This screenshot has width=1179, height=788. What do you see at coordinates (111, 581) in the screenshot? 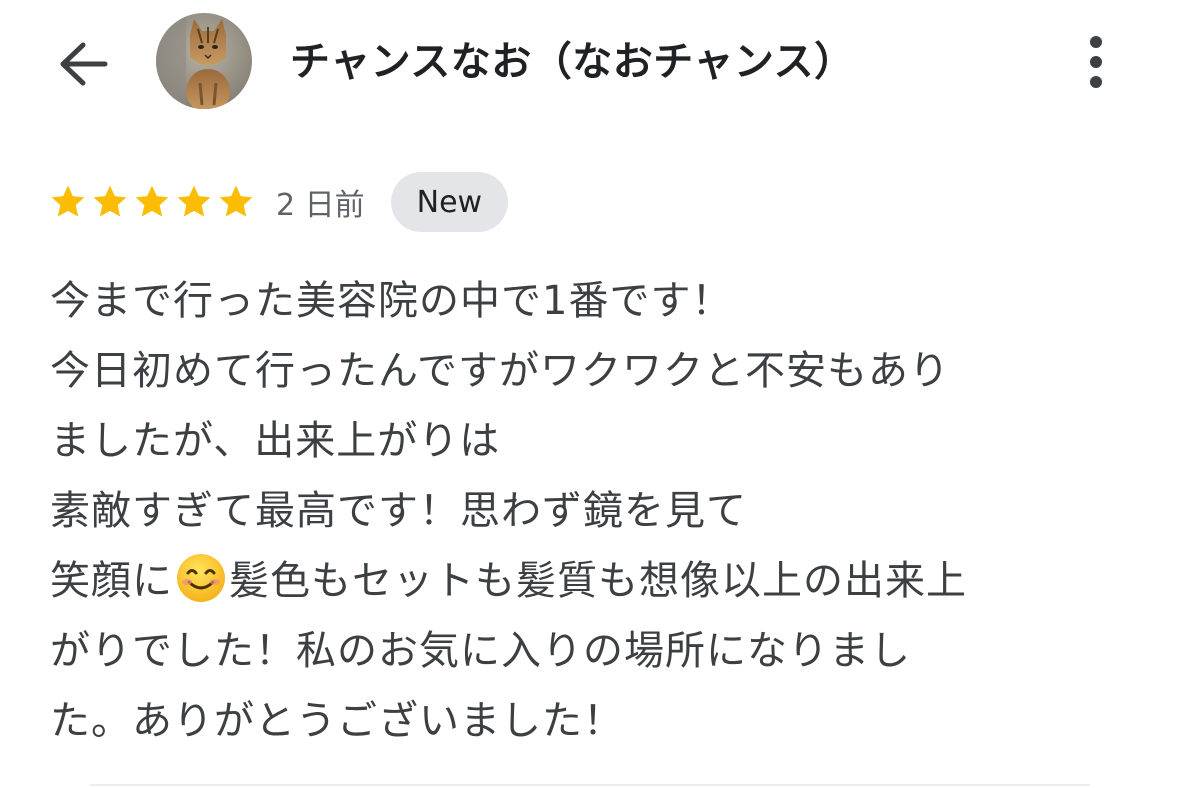
I see `review-text-segment: 笑顔に` at bounding box center [111, 581].